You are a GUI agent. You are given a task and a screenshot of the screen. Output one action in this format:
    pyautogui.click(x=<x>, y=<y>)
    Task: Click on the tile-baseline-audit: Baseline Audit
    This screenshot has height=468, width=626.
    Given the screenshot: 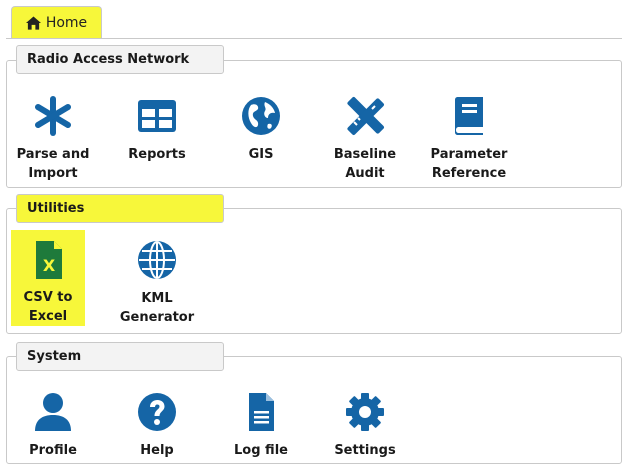 What is the action you would take?
    pyautogui.click(x=365, y=134)
    